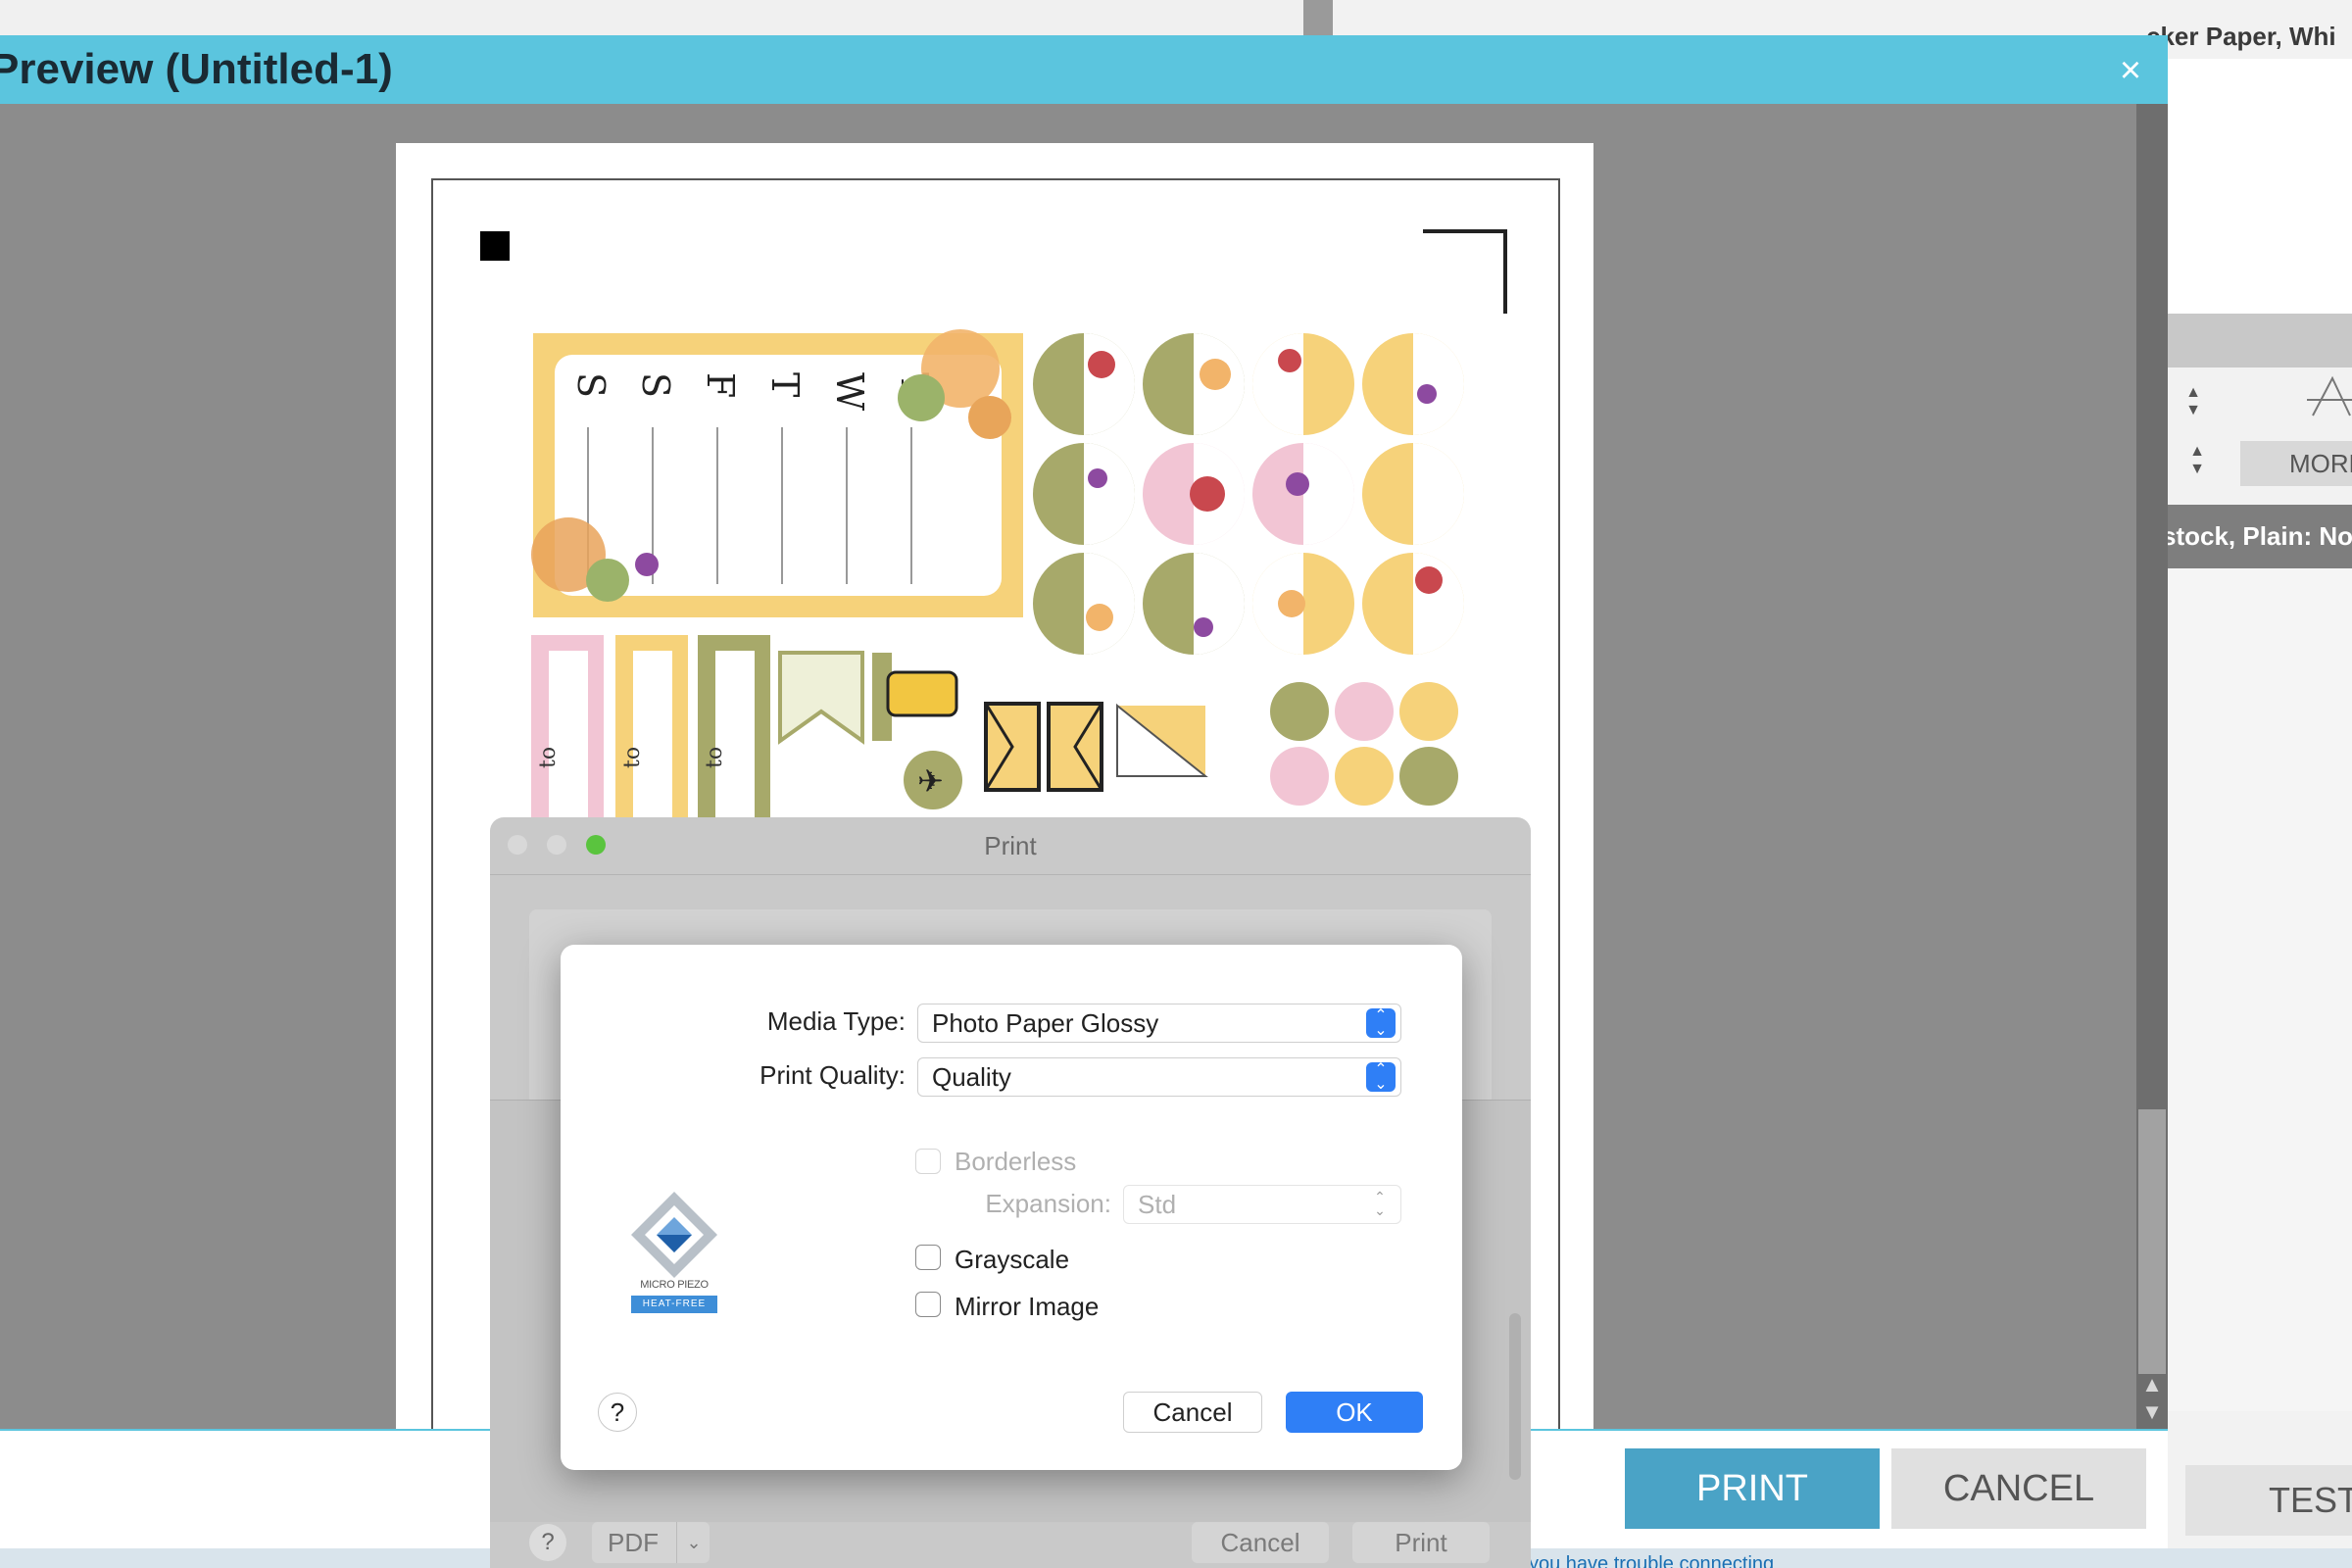 The image size is (2352, 1568). What do you see at coordinates (1159, 1077) in the screenshot?
I see `print-quality-select: Quality` at bounding box center [1159, 1077].